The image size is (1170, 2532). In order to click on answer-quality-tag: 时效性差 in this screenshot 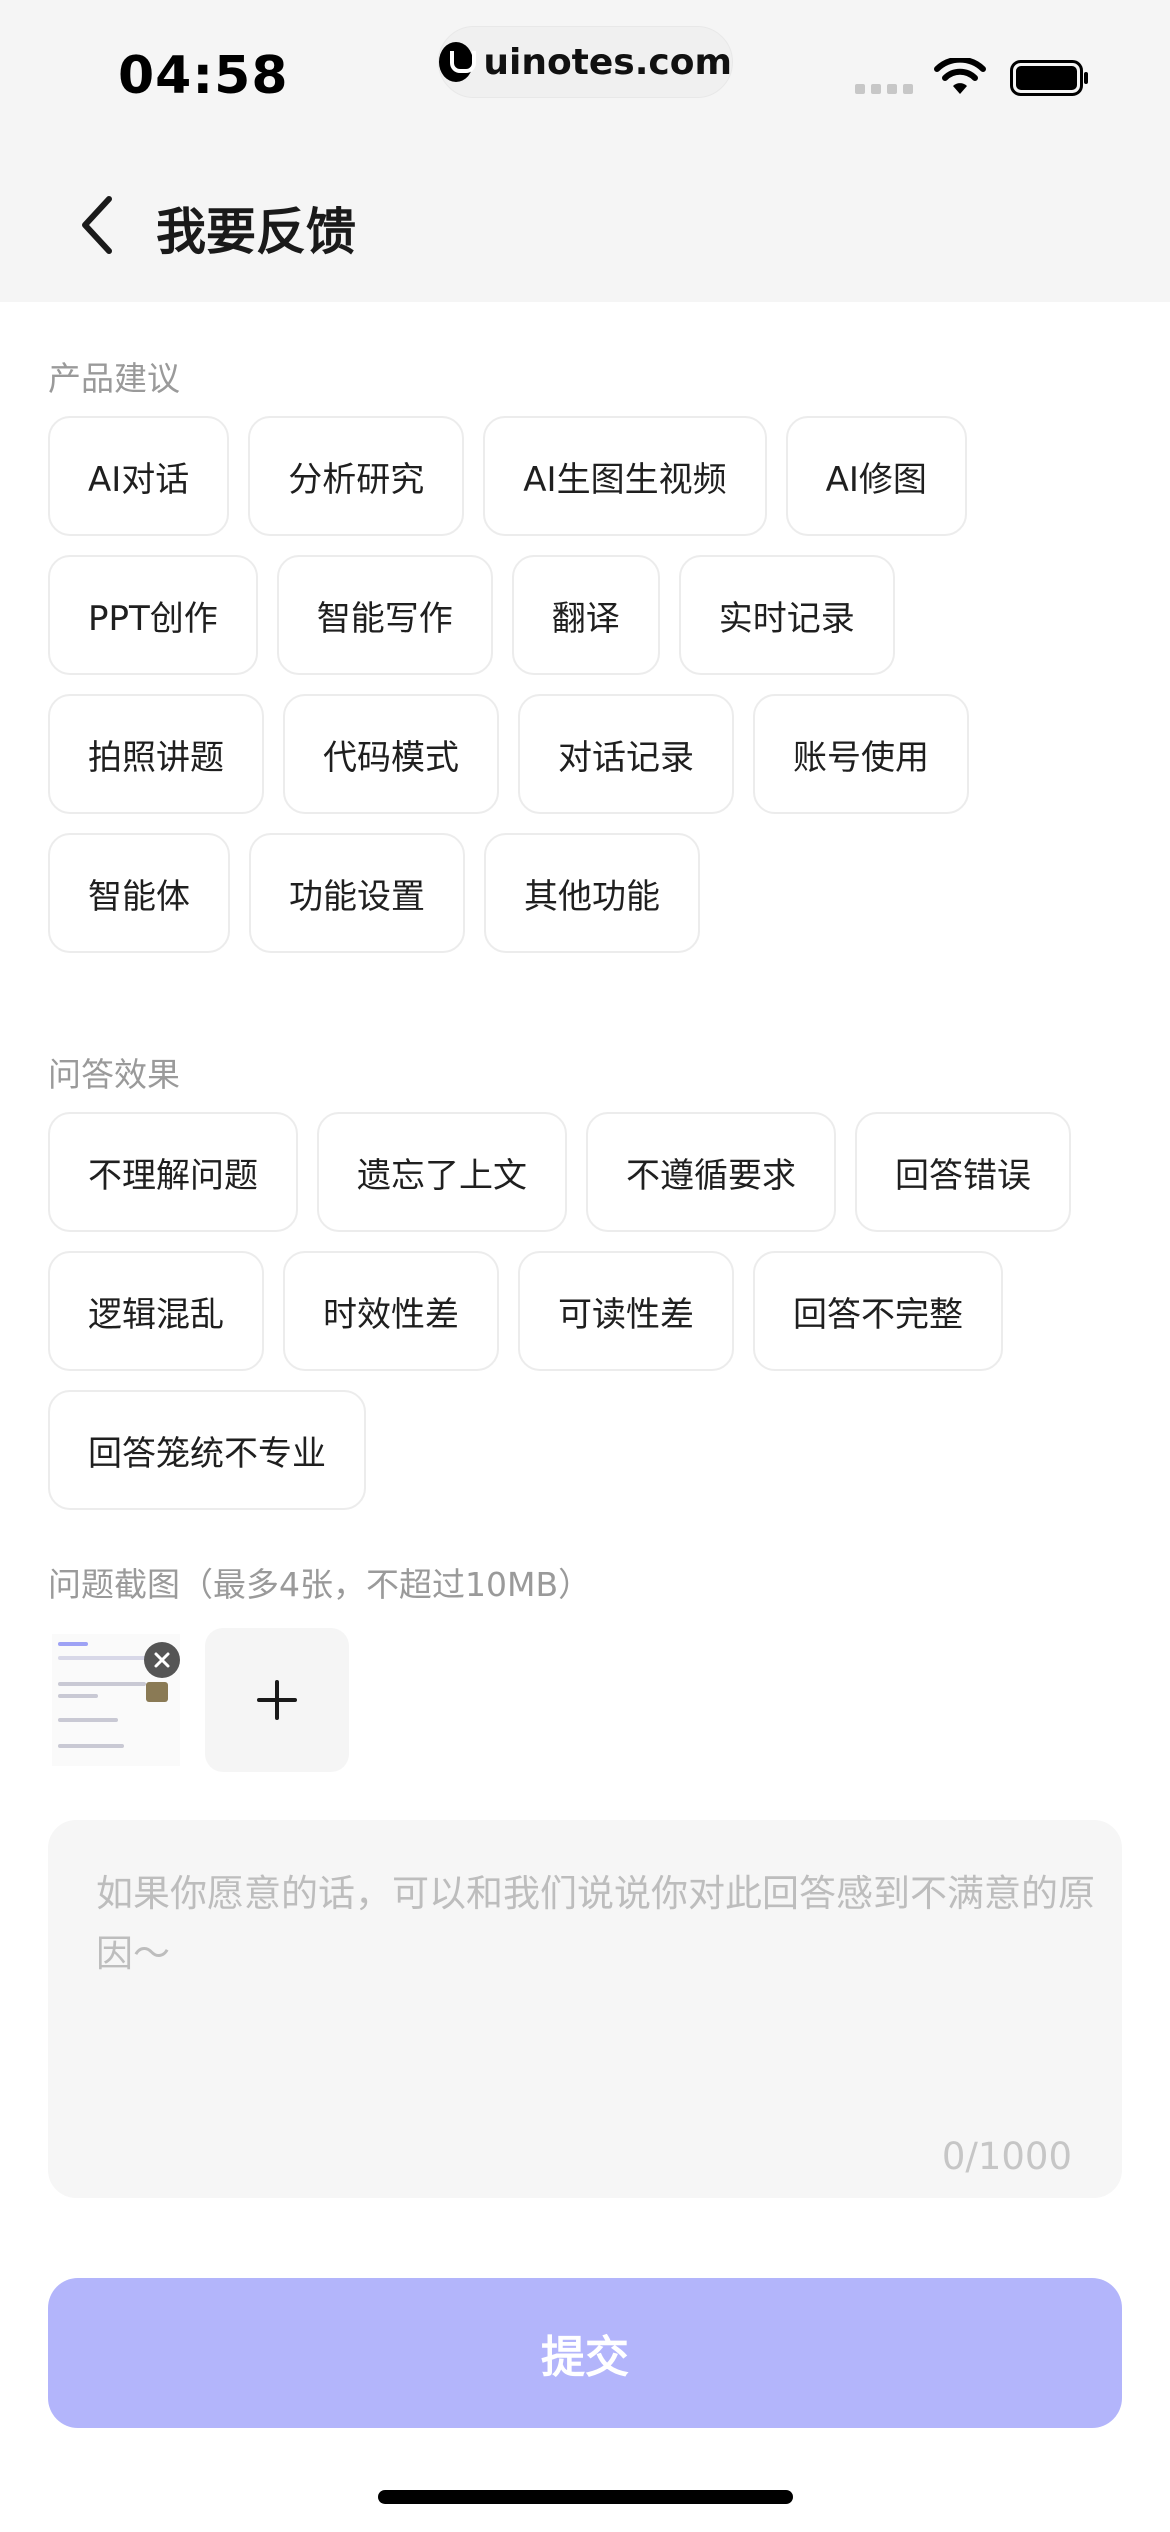, I will do `click(391, 1311)`.